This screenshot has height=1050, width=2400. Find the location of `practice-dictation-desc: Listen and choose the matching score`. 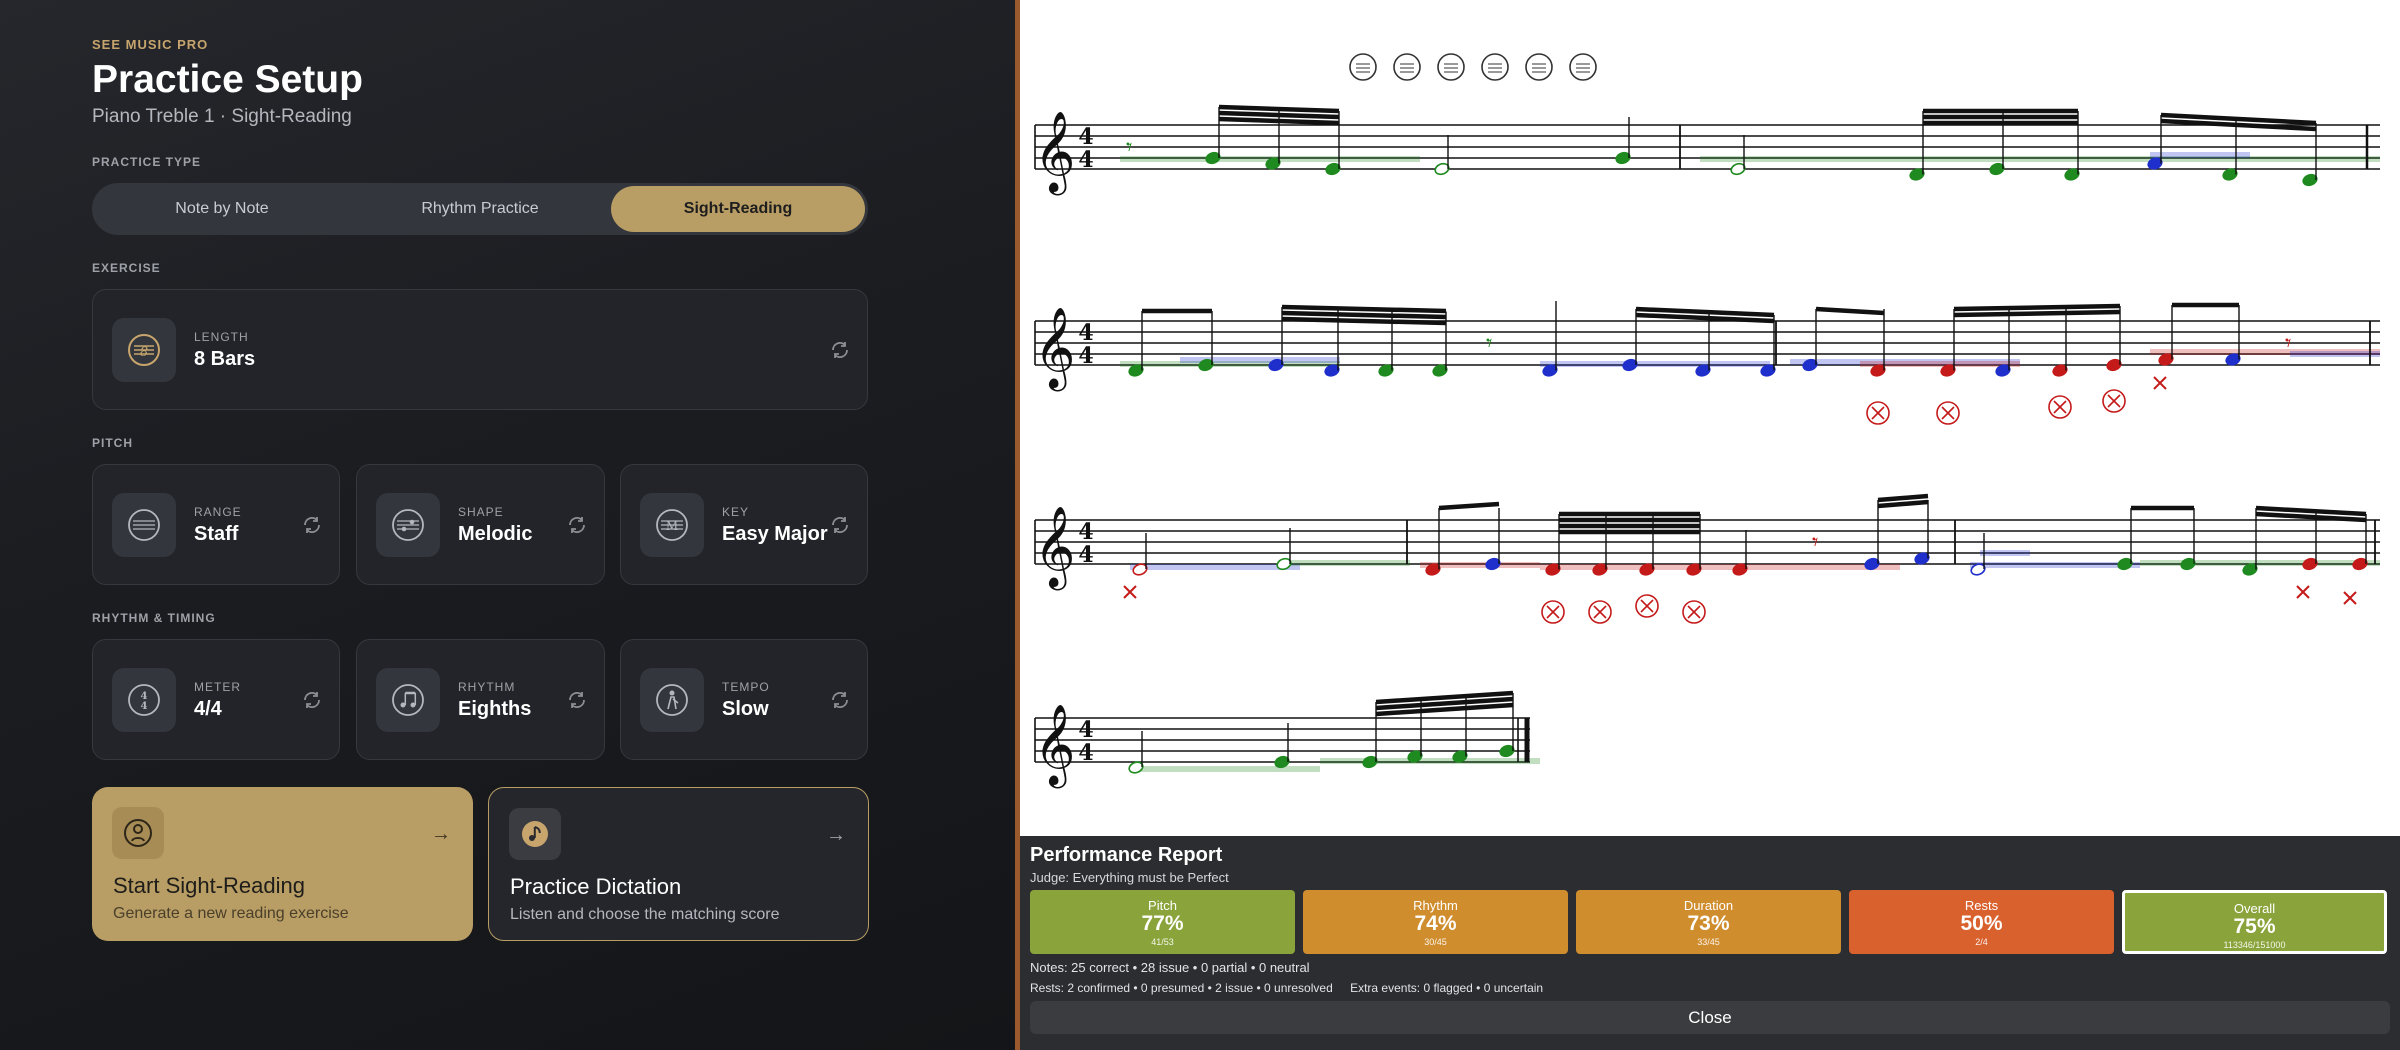

practice-dictation-desc: Listen and choose the matching score is located at coordinates (645, 914).